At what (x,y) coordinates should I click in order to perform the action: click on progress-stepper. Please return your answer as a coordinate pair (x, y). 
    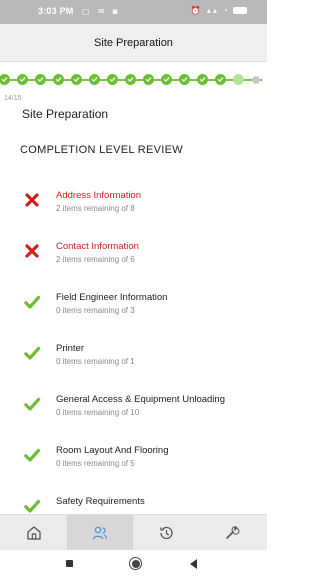
    Looking at the image, I should click on (133, 80).